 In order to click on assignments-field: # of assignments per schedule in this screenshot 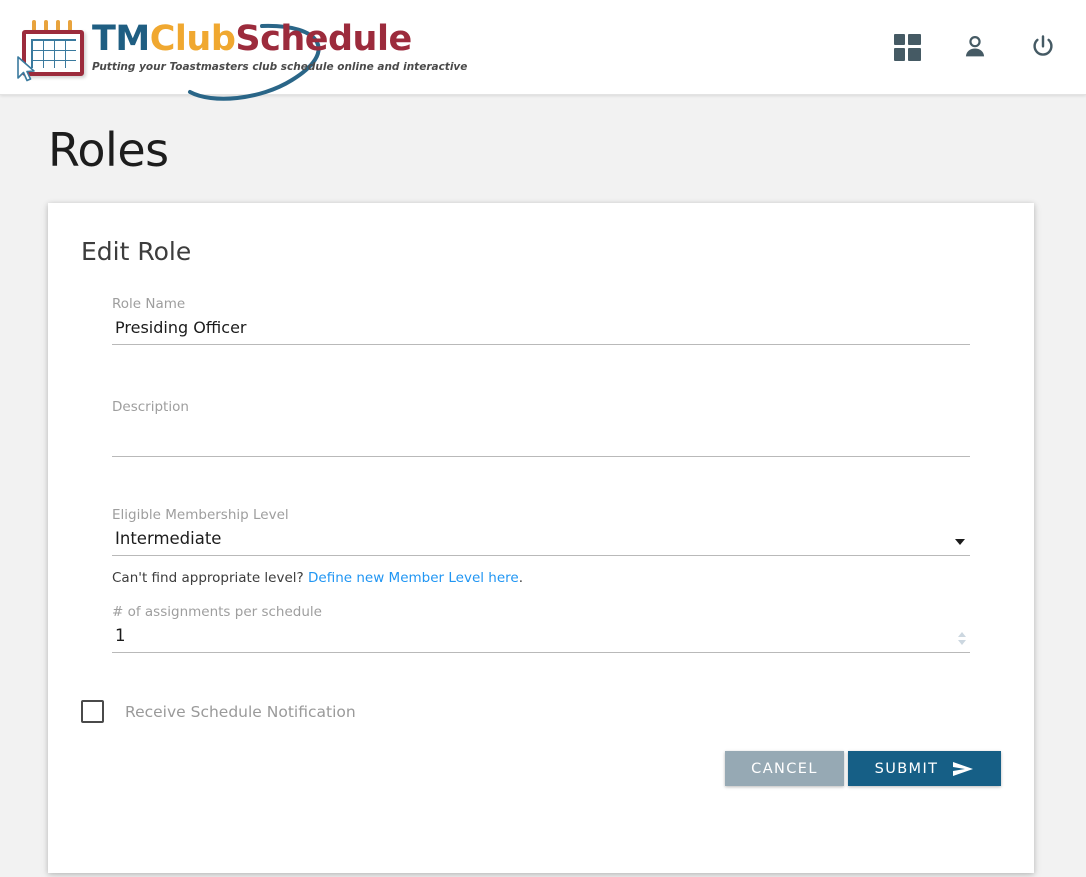, I will do `click(541, 628)`.